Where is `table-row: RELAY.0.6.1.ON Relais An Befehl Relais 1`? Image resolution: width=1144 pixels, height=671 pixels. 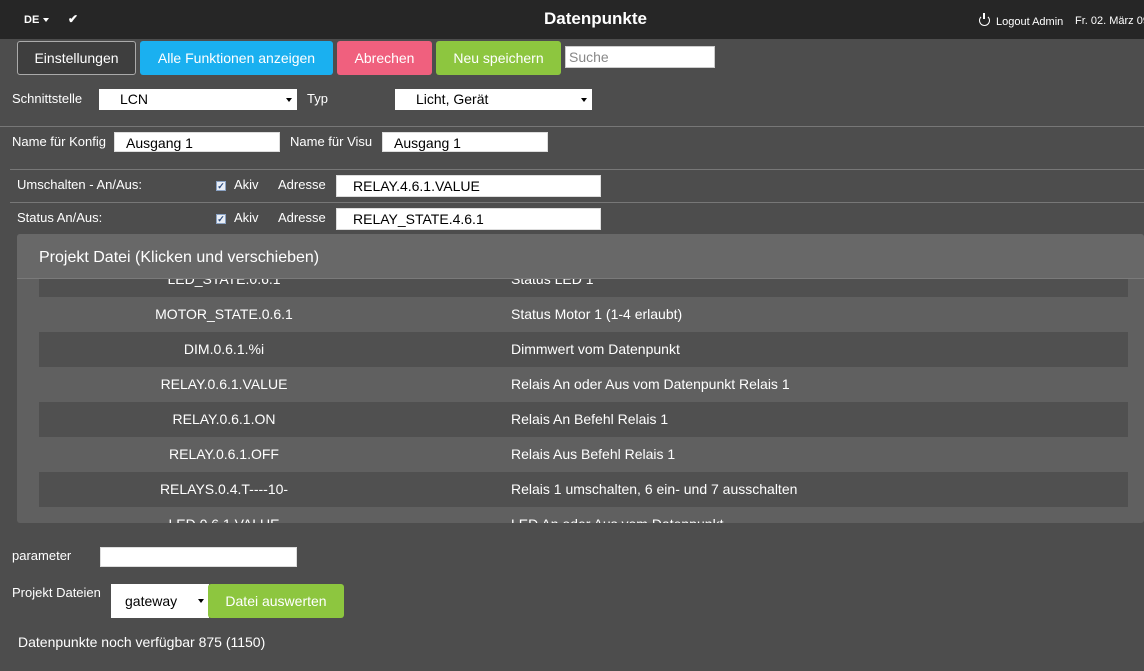
table-row: RELAY.0.6.1.ON Relais An Befehl Relais 1 is located at coordinates (583, 419).